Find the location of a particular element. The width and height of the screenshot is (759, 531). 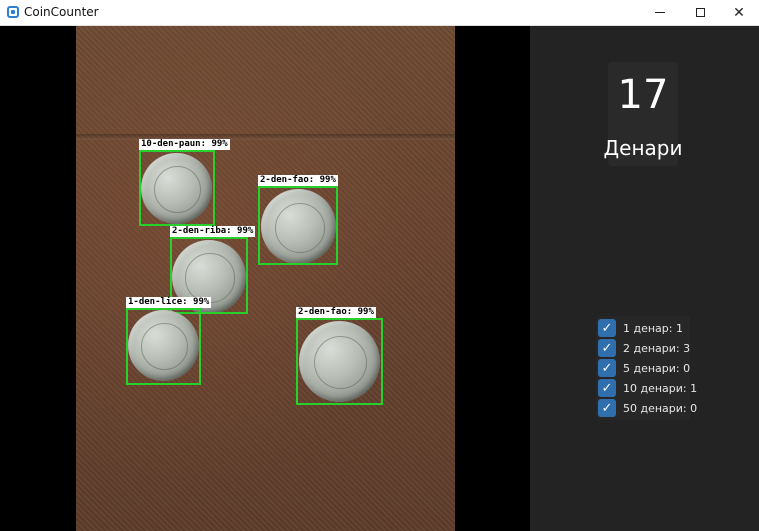

denomination-50-checkbox: ✓ 50 денари: 0 is located at coordinates (647, 408).